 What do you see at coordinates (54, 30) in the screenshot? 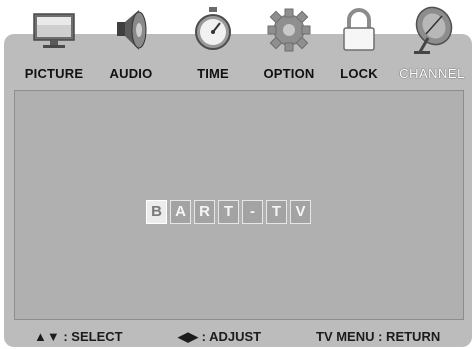
I see `monitor-icon` at bounding box center [54, 30].